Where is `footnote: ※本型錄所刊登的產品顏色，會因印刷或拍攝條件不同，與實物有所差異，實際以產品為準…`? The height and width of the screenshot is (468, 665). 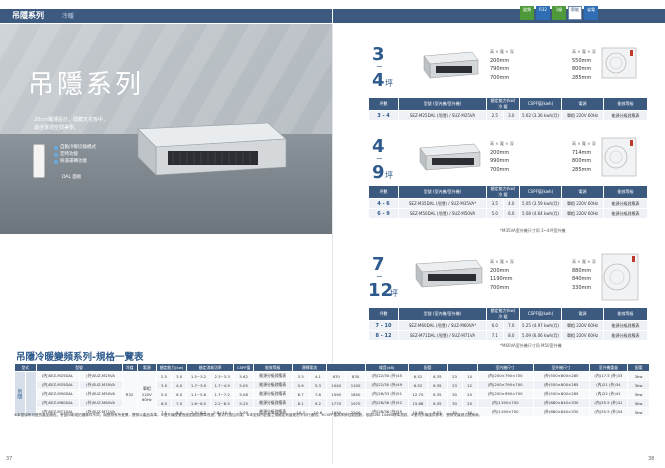
footnote: ※本型錄所刊登的產品顏色，會因印刷或拍攝條件不同，與實物有所差異，實際以產品為準… is located at coordinates (248, 415).